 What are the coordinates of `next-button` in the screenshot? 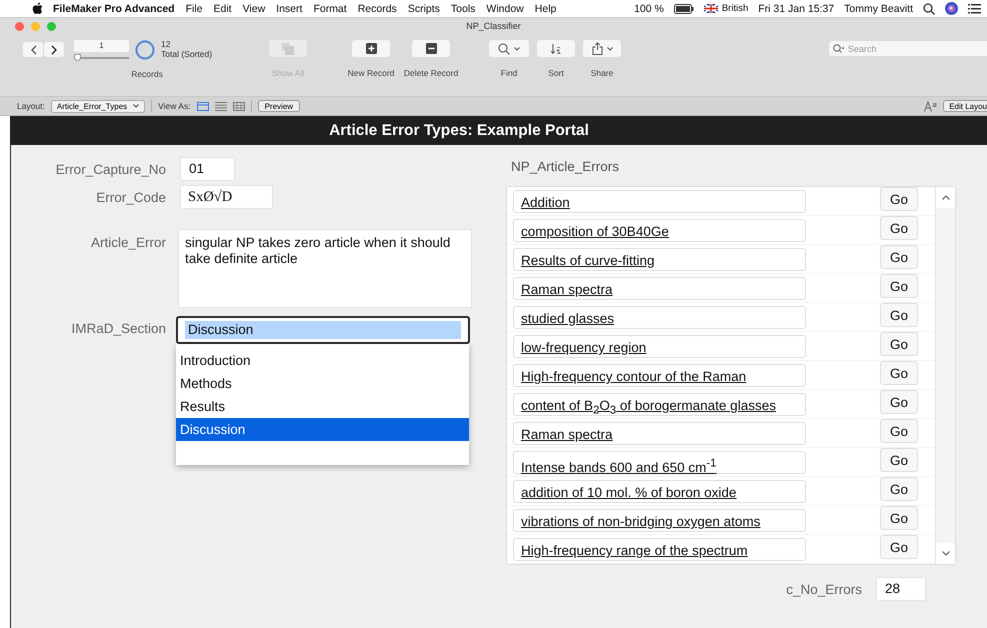 It's located at (54, 49).